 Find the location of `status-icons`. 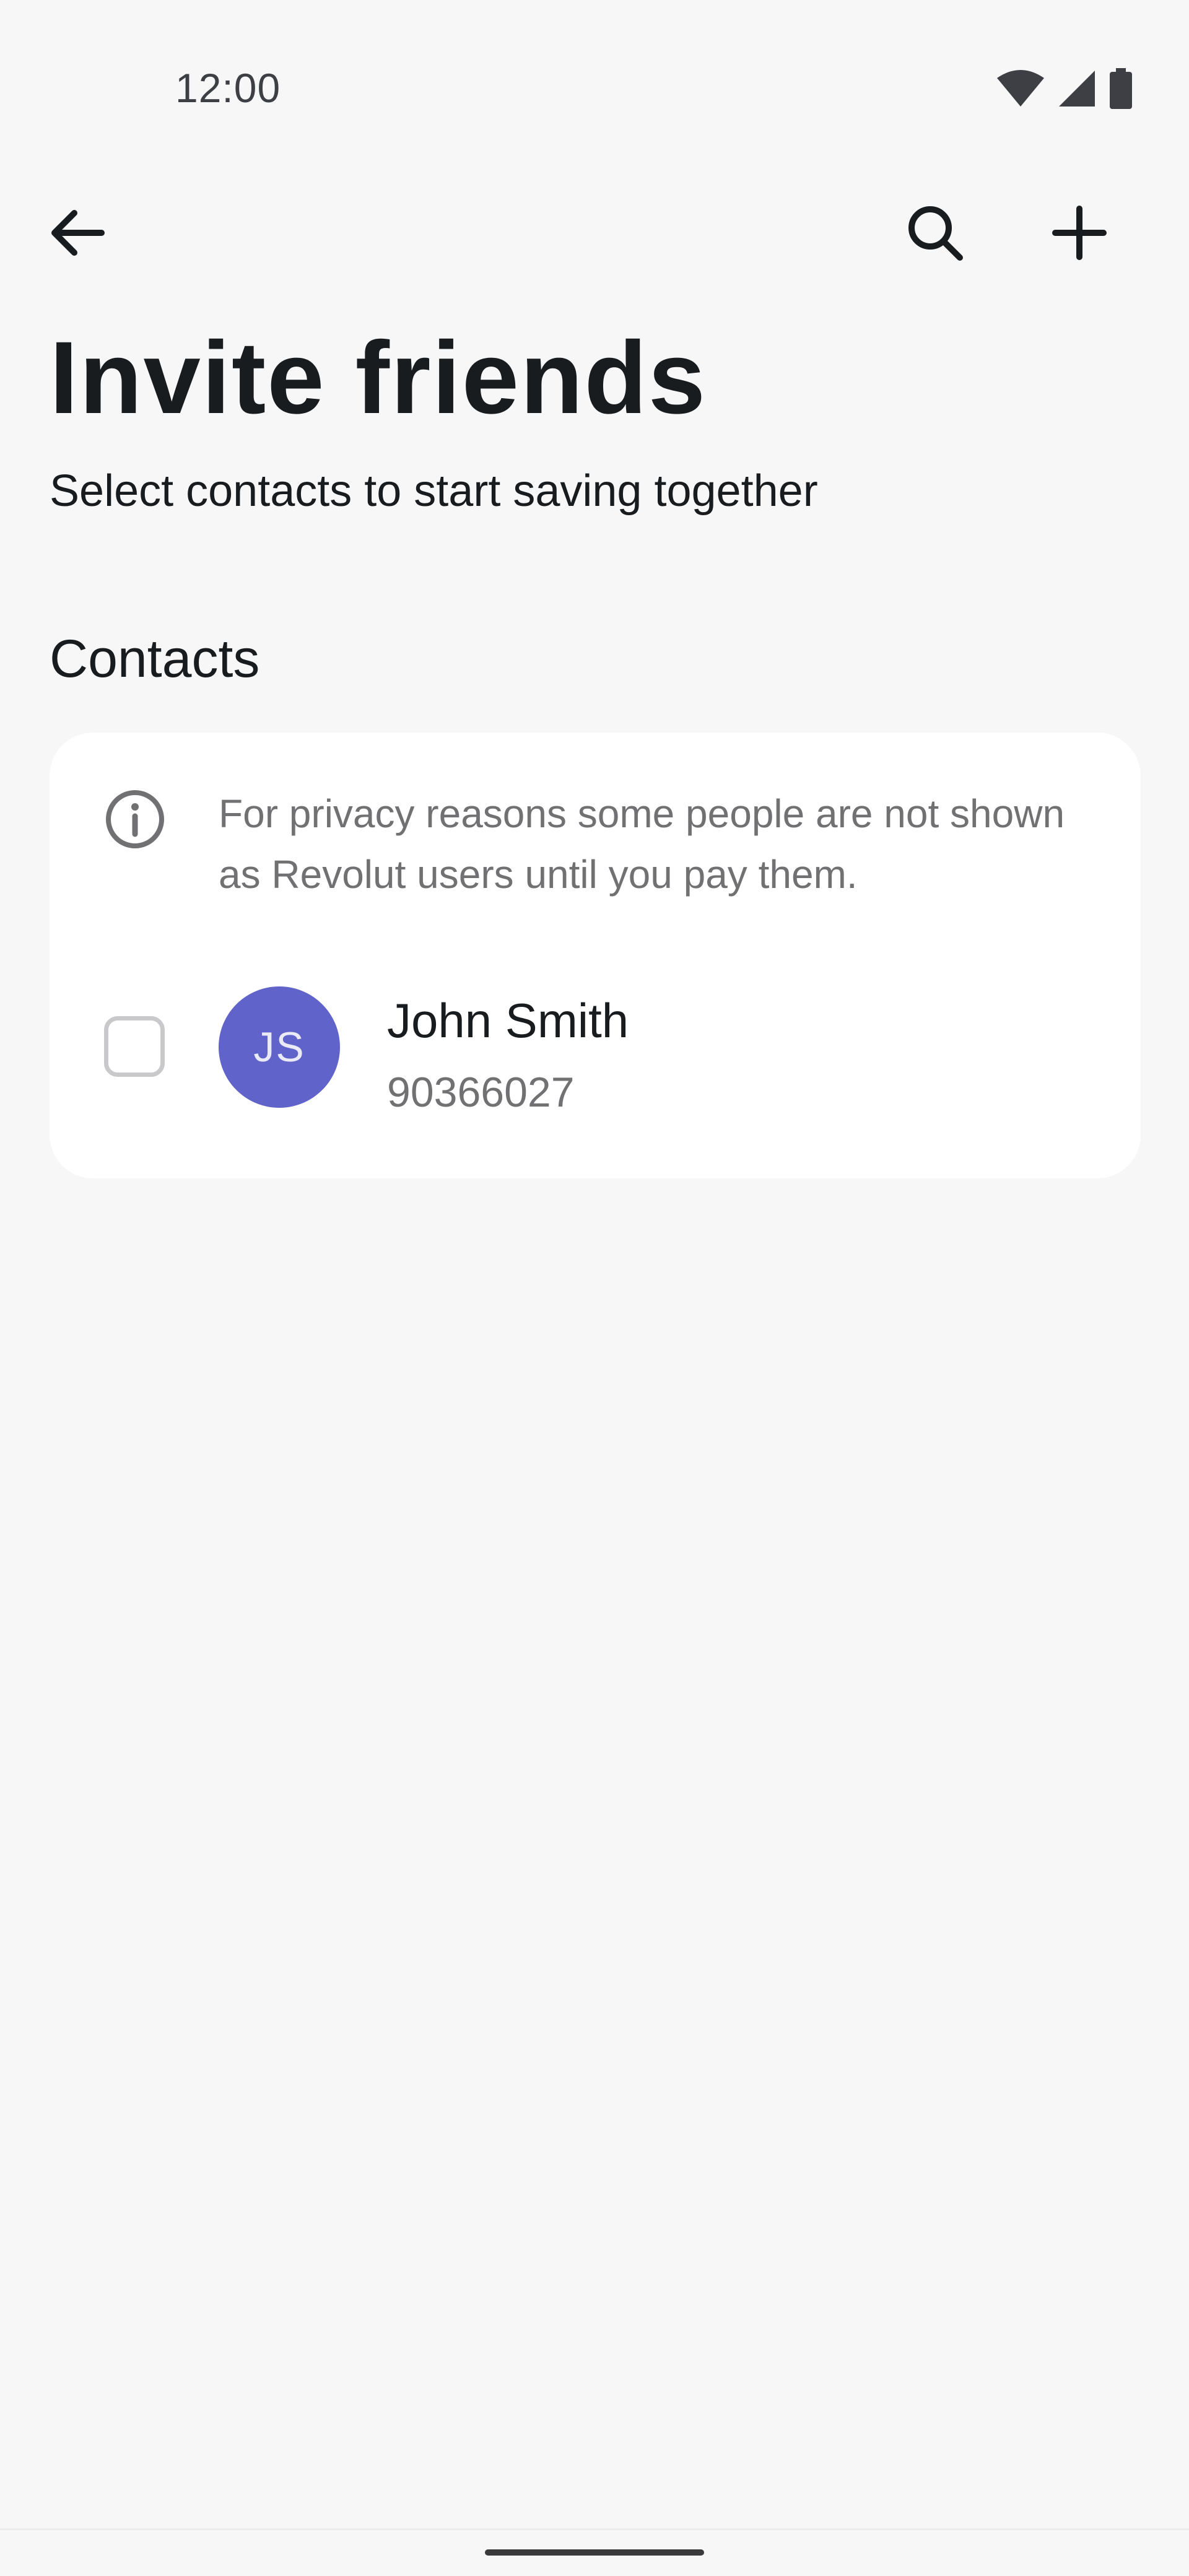

status-icons is located at coordinates (1064, 88).